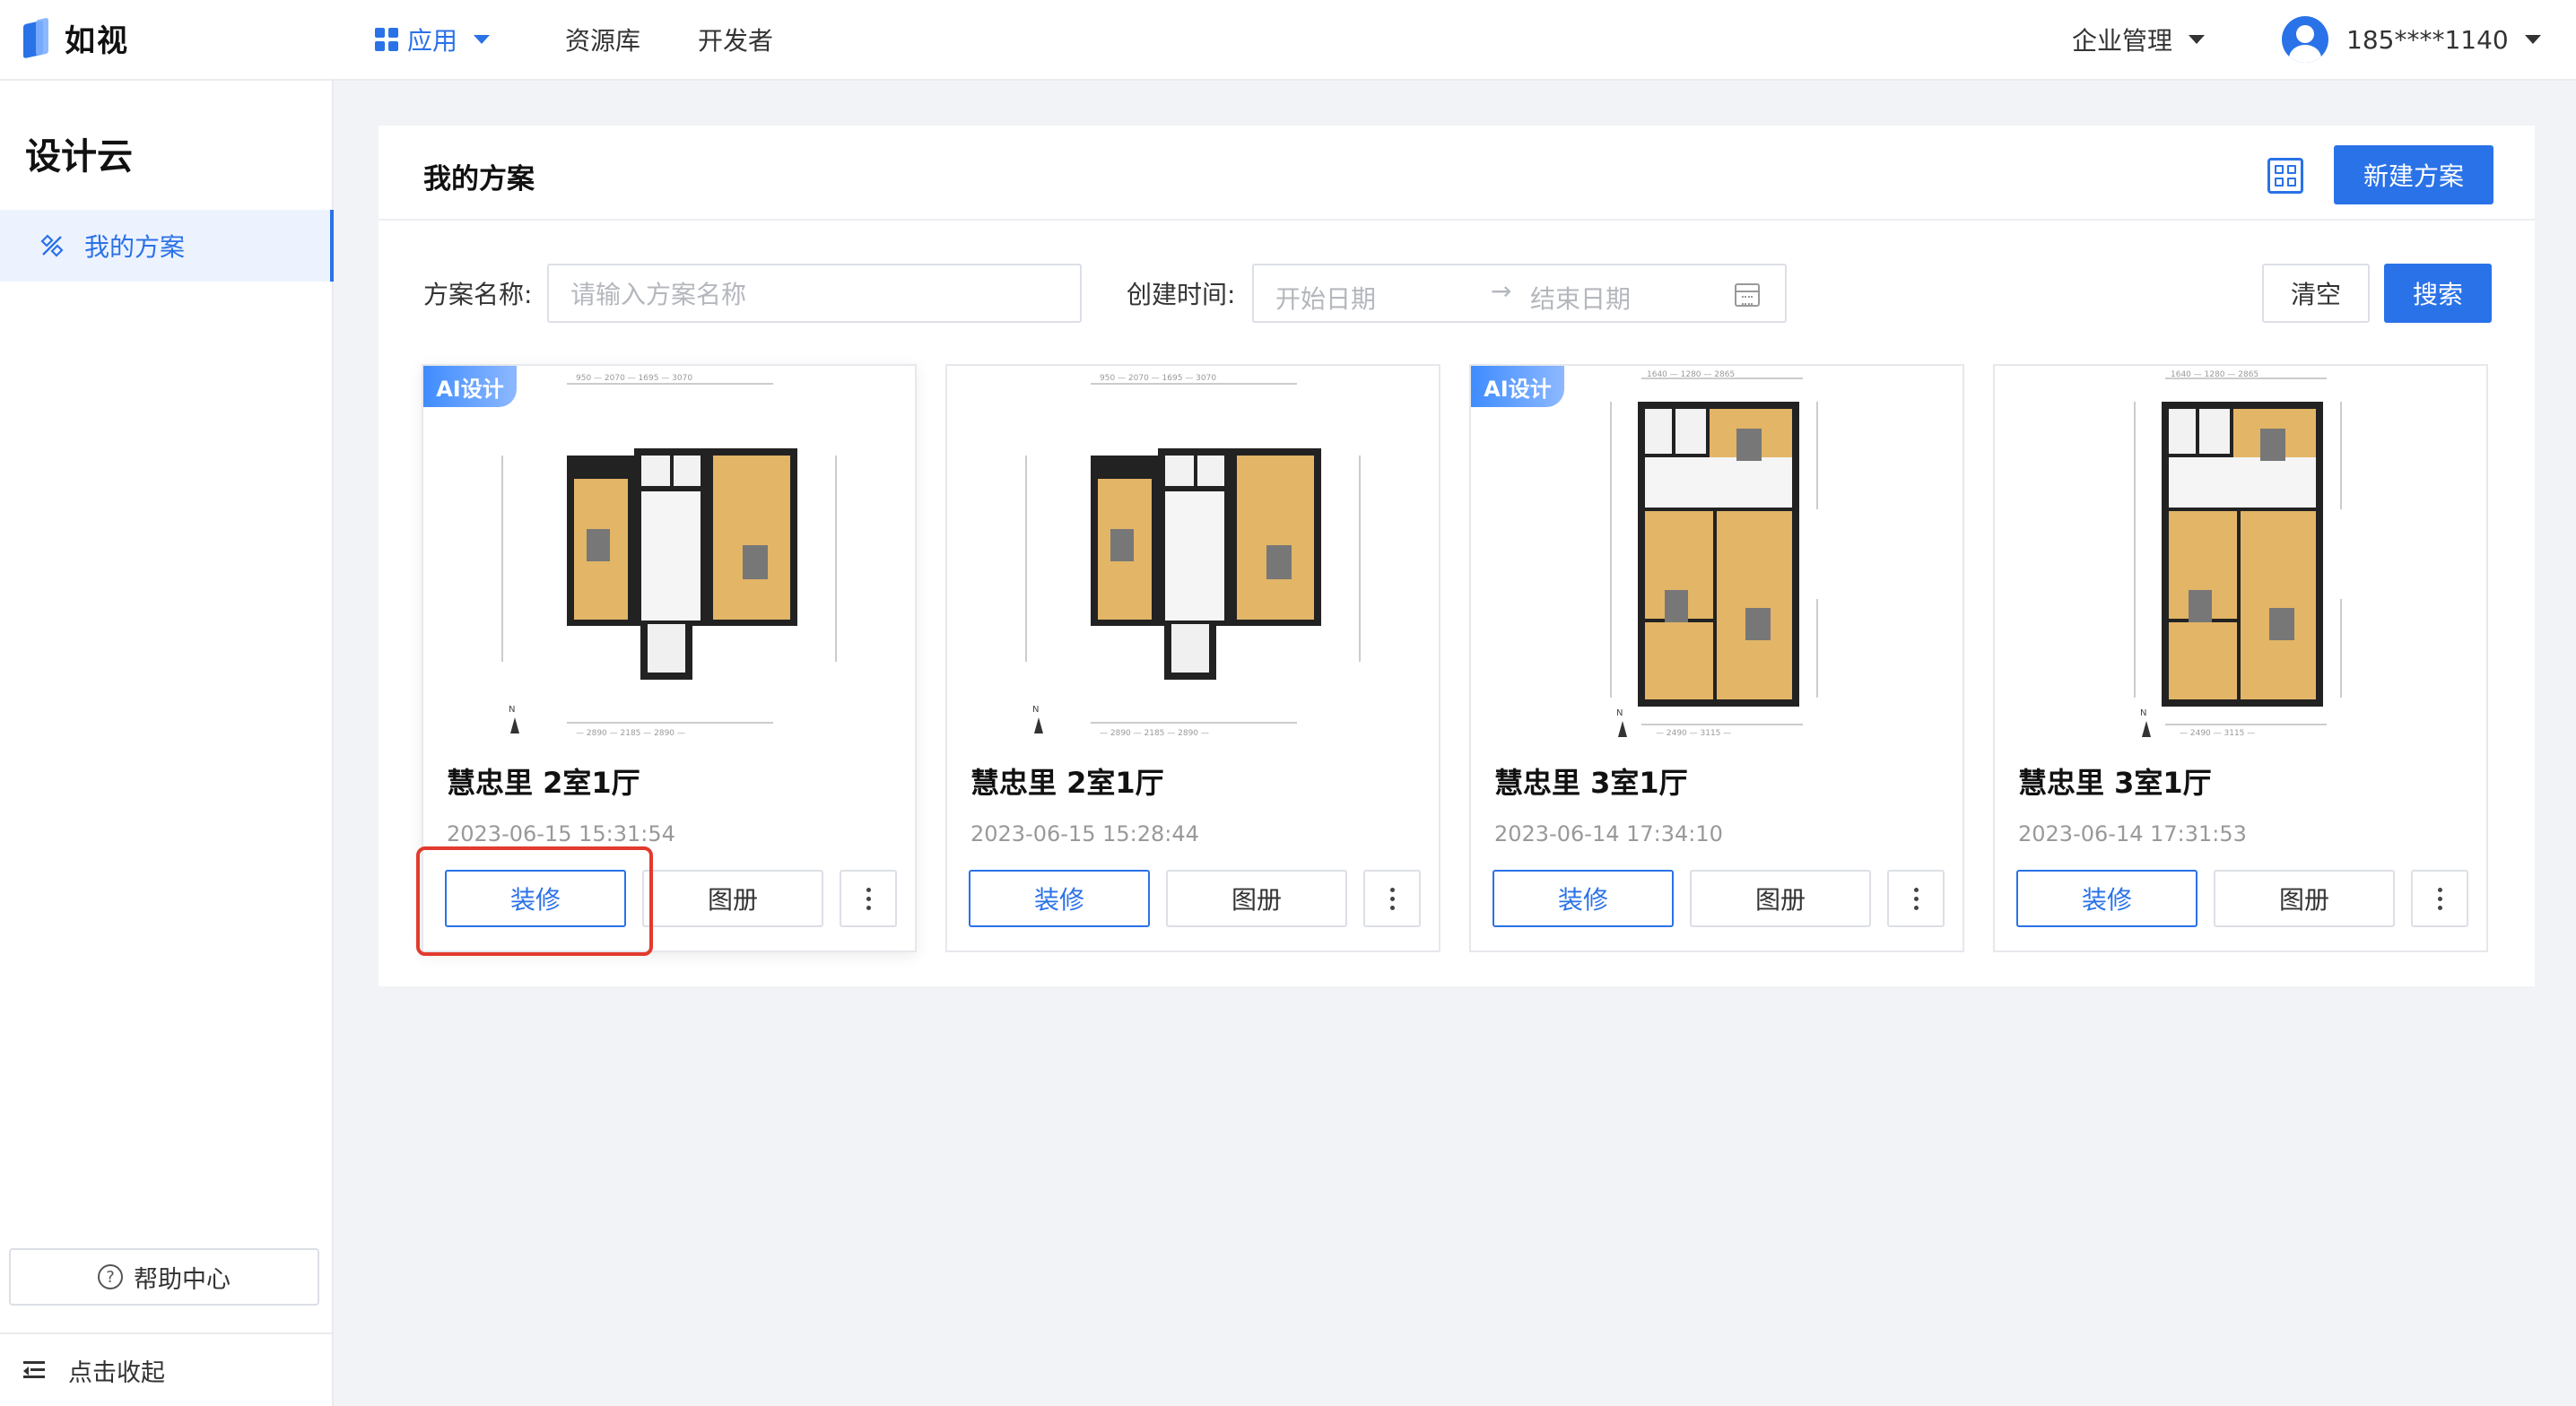  Describe the element at coordinates (167, 743) in the screenshot. I see `sidebar: 设计云 我的方案 ? 帮助中心 点击收起` at that location.